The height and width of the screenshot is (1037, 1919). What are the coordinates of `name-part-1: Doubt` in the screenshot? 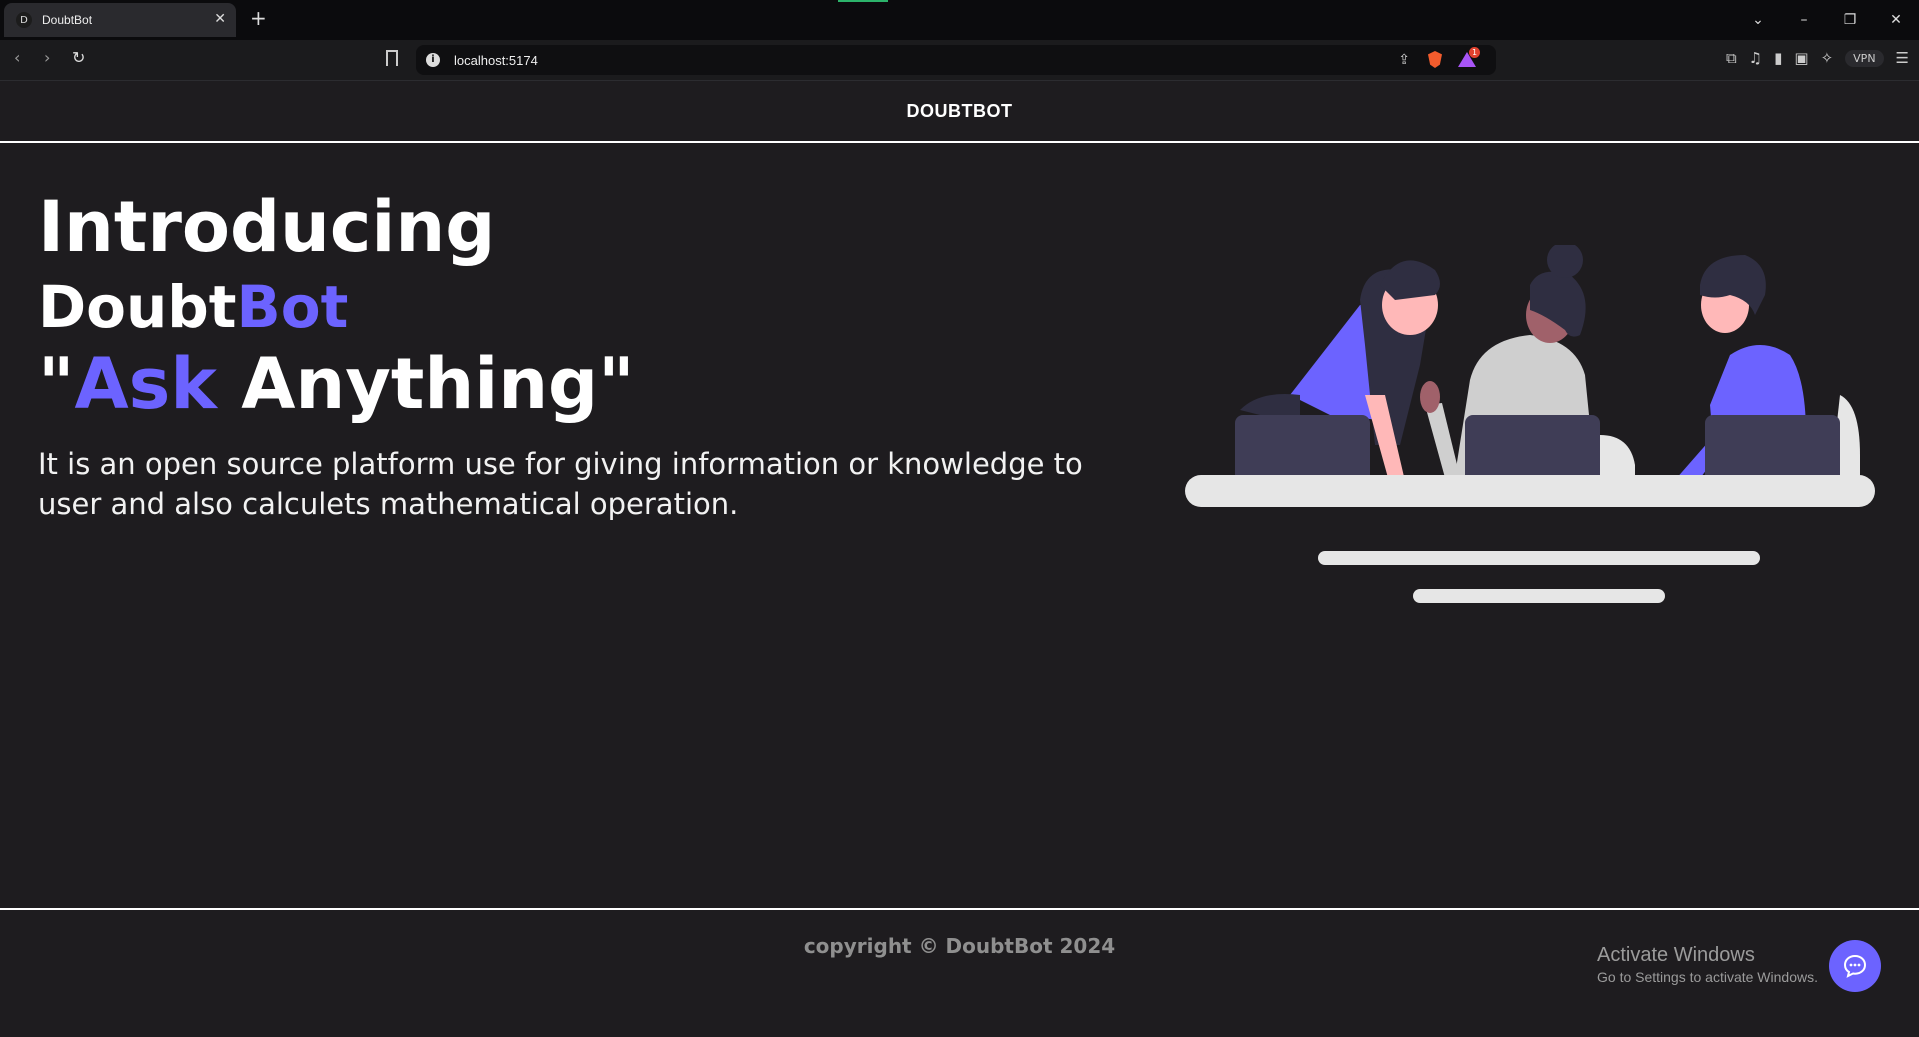 It's located at (137, 307).